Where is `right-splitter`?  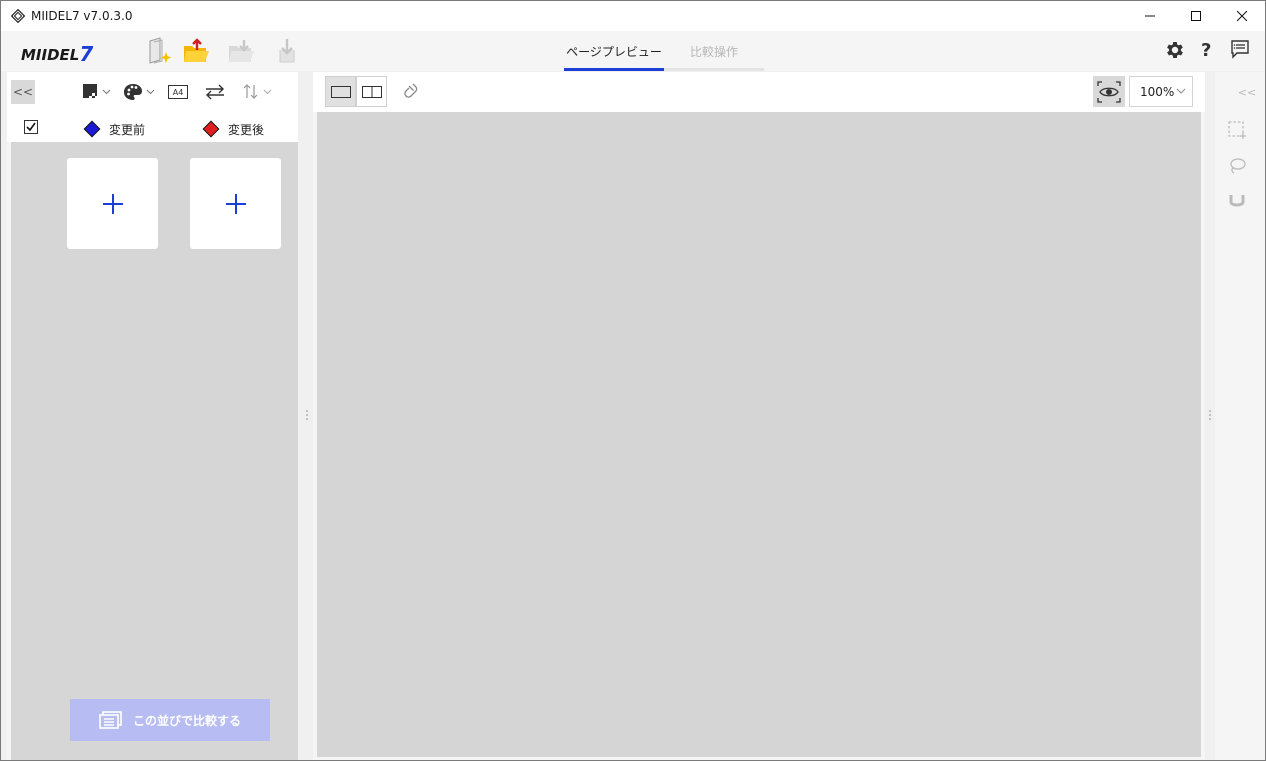
right-splitter is located at coordinates (1210, 415).